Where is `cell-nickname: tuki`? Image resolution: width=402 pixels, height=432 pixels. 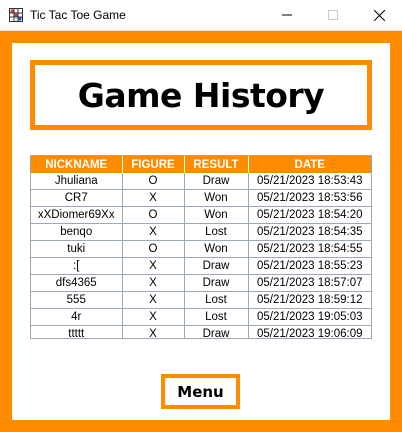 cell-nickname: tuki is located at coordinates (77, 249).